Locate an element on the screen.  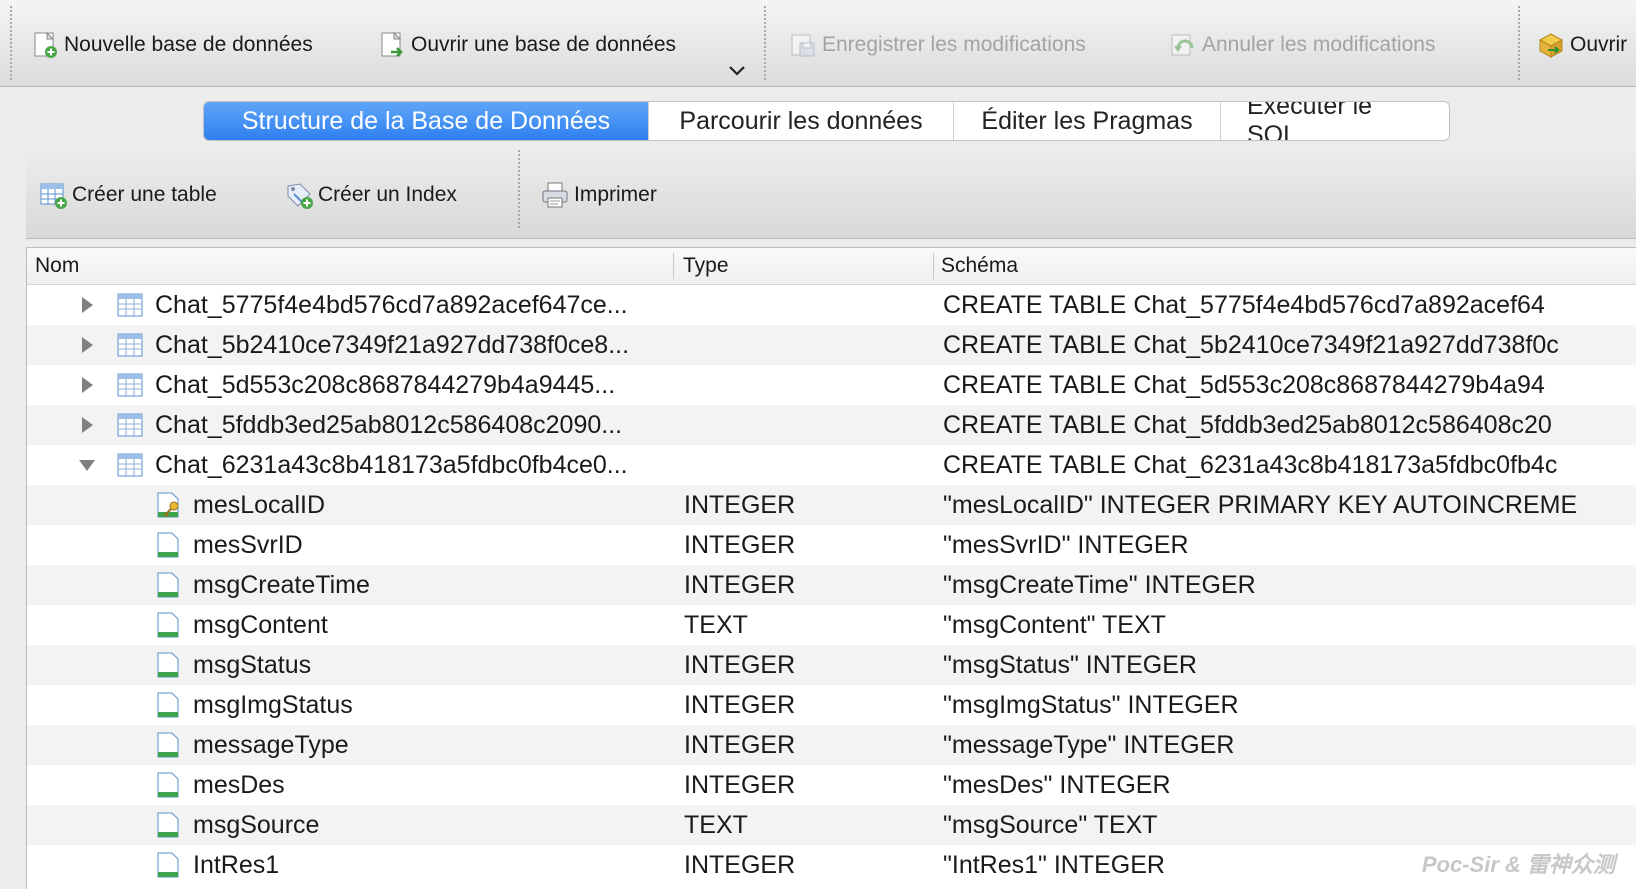
revert-changes-button: Annuler les modifications is located at coordinates (1301, 45).